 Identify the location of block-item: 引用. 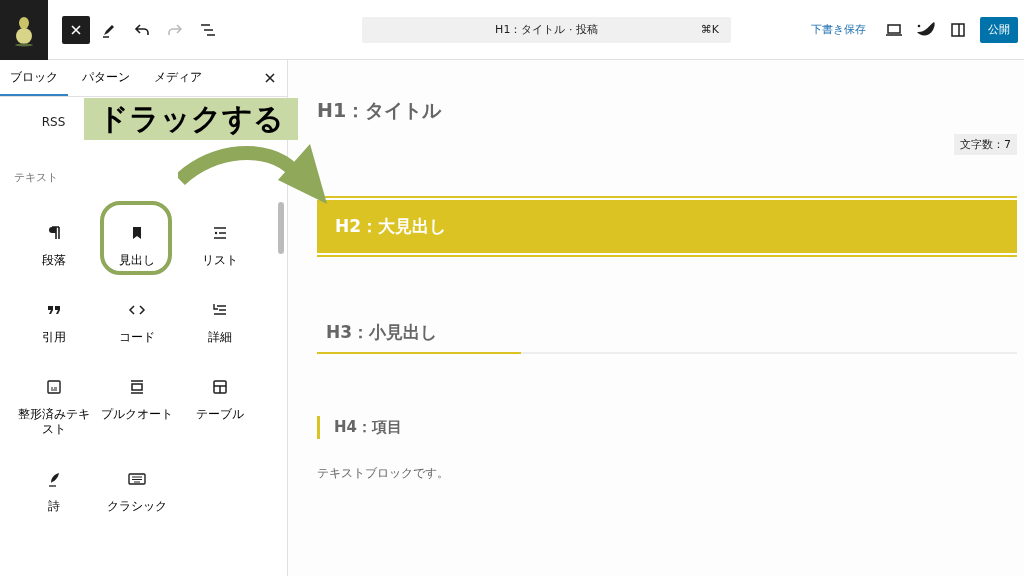
(53, 330).